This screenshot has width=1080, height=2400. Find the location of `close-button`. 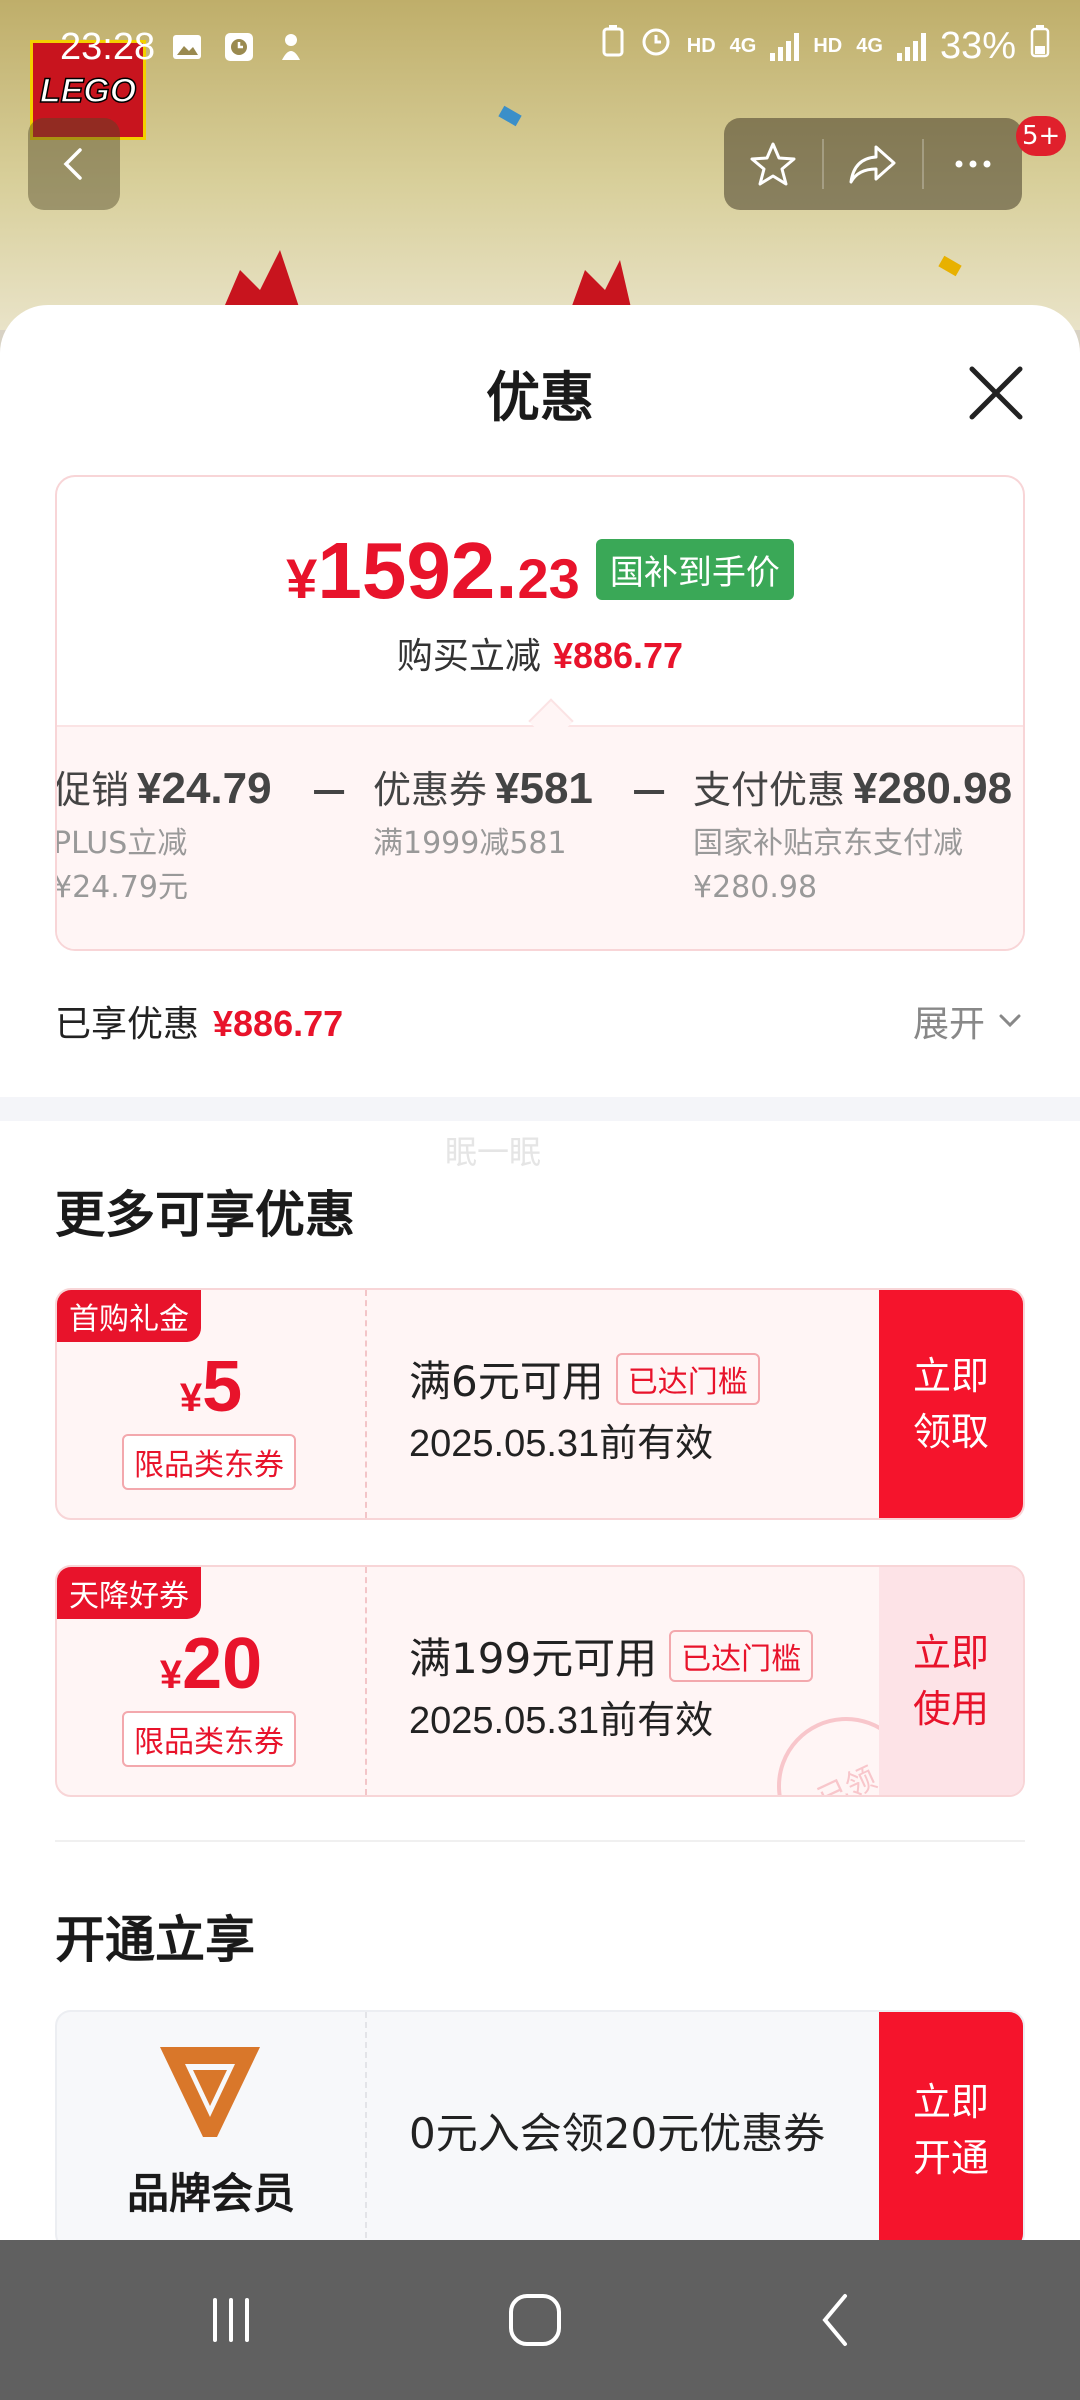

close-button is located at coordinates (996, 393).